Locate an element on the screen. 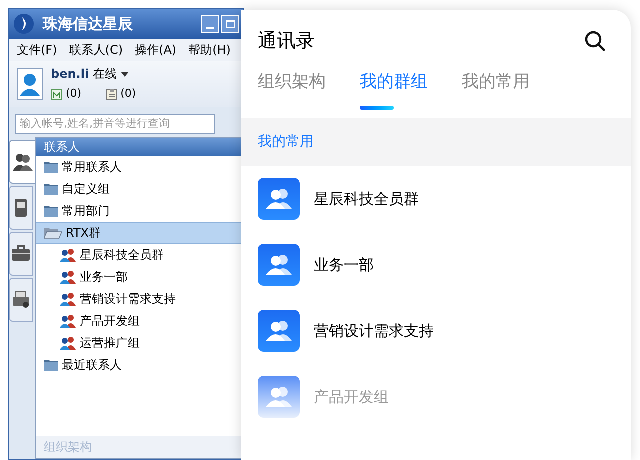 The height and width of the screenshot is (460, 640). people-icon is located at coordinates (23, 162).